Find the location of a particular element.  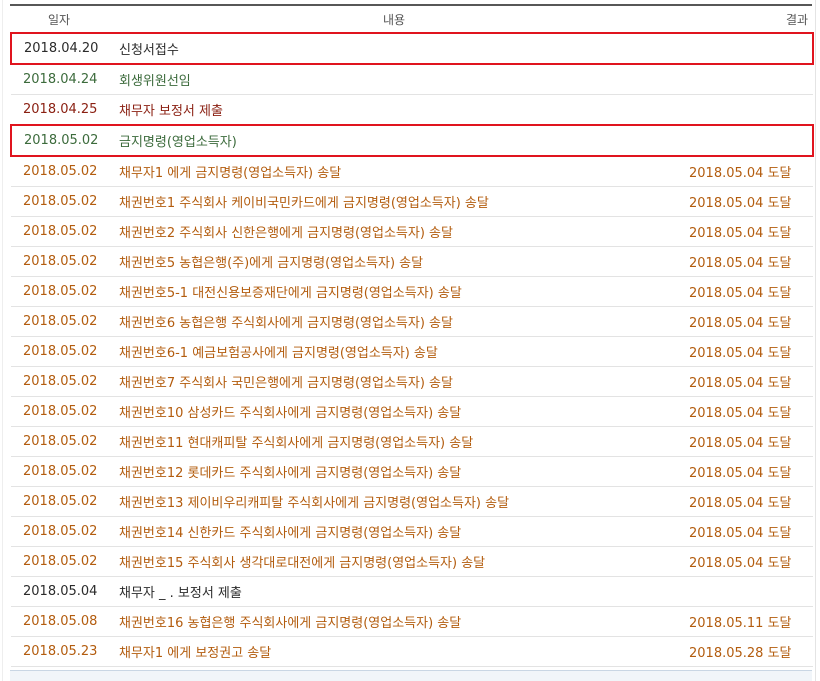

row-content: 채권번호16 농협은행 주식회사에게 금지명령(영업소득자) 송달 is located at coordinates (394, 621).